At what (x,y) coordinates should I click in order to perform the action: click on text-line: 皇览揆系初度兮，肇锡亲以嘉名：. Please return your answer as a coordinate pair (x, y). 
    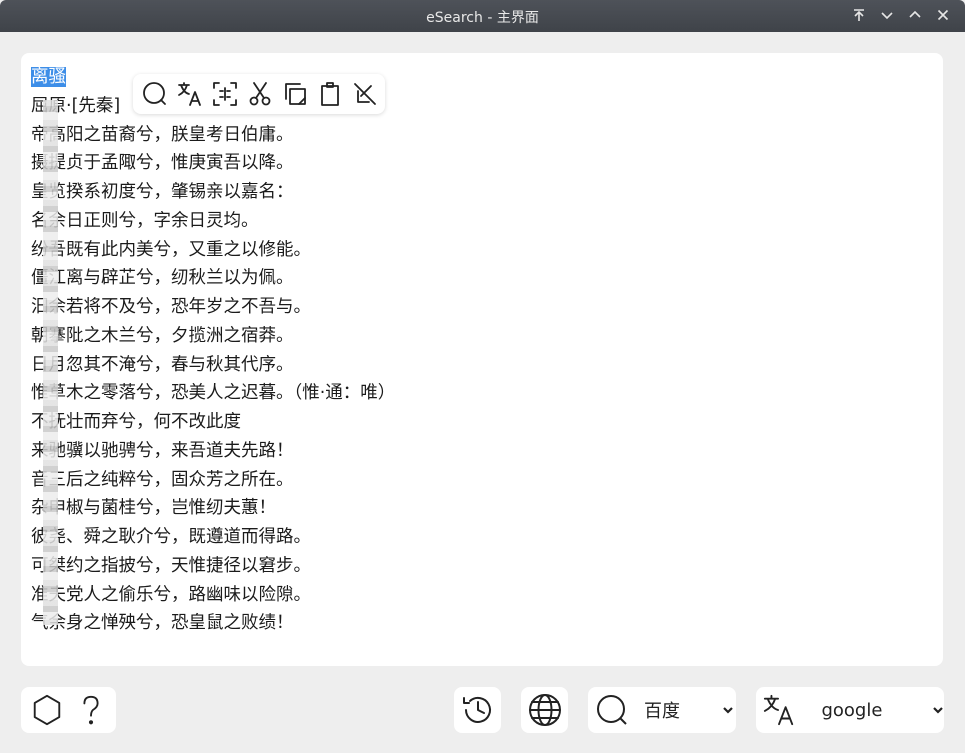
    Looking at the image, I should click on (162, 192).